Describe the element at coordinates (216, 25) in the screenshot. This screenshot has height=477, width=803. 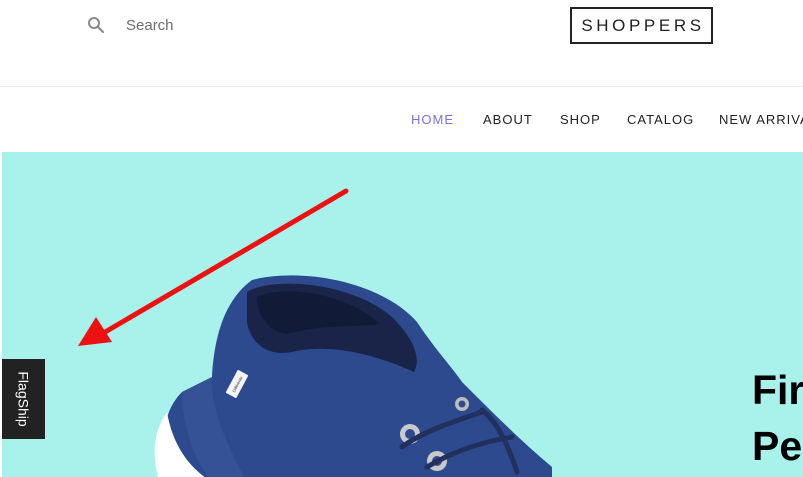
I see `search-input` at that location.